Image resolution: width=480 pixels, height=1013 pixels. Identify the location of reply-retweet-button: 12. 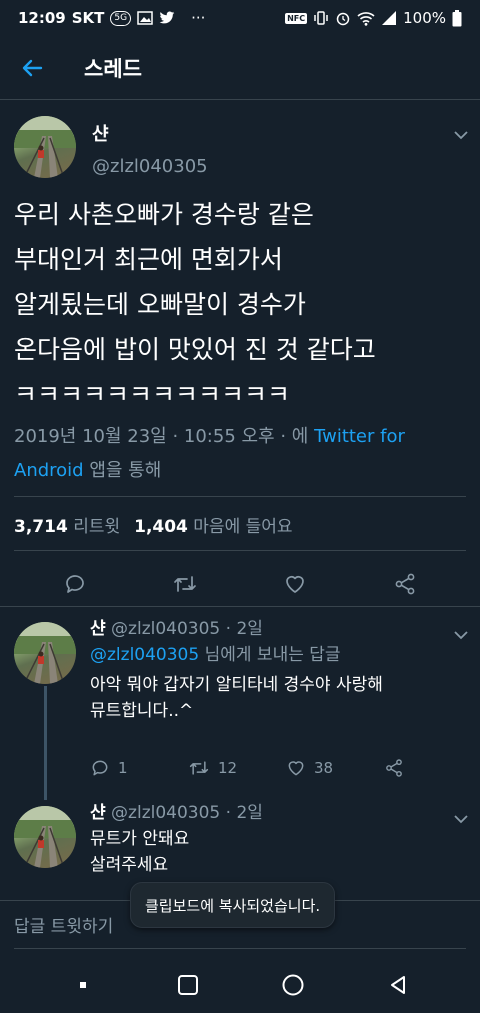
(237, 768).